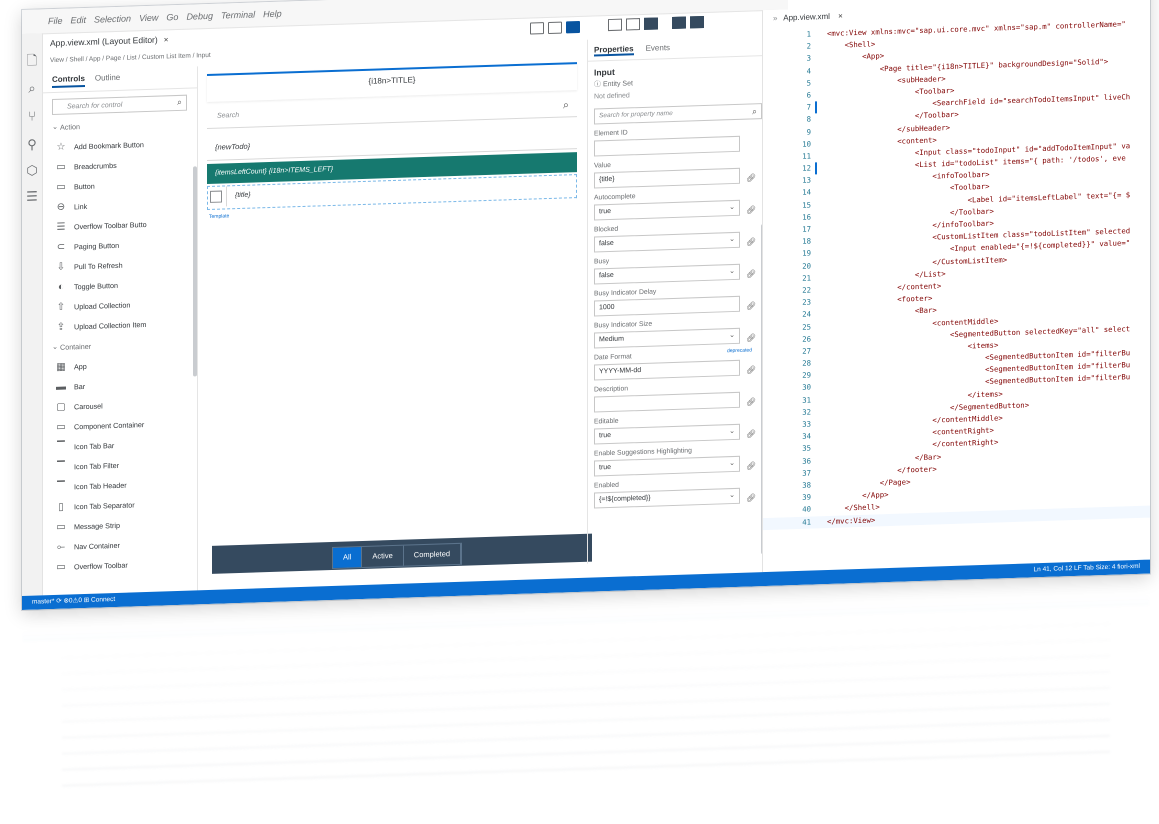  I want to click on controls-tabs: Controls Outline, so click(119, 80).